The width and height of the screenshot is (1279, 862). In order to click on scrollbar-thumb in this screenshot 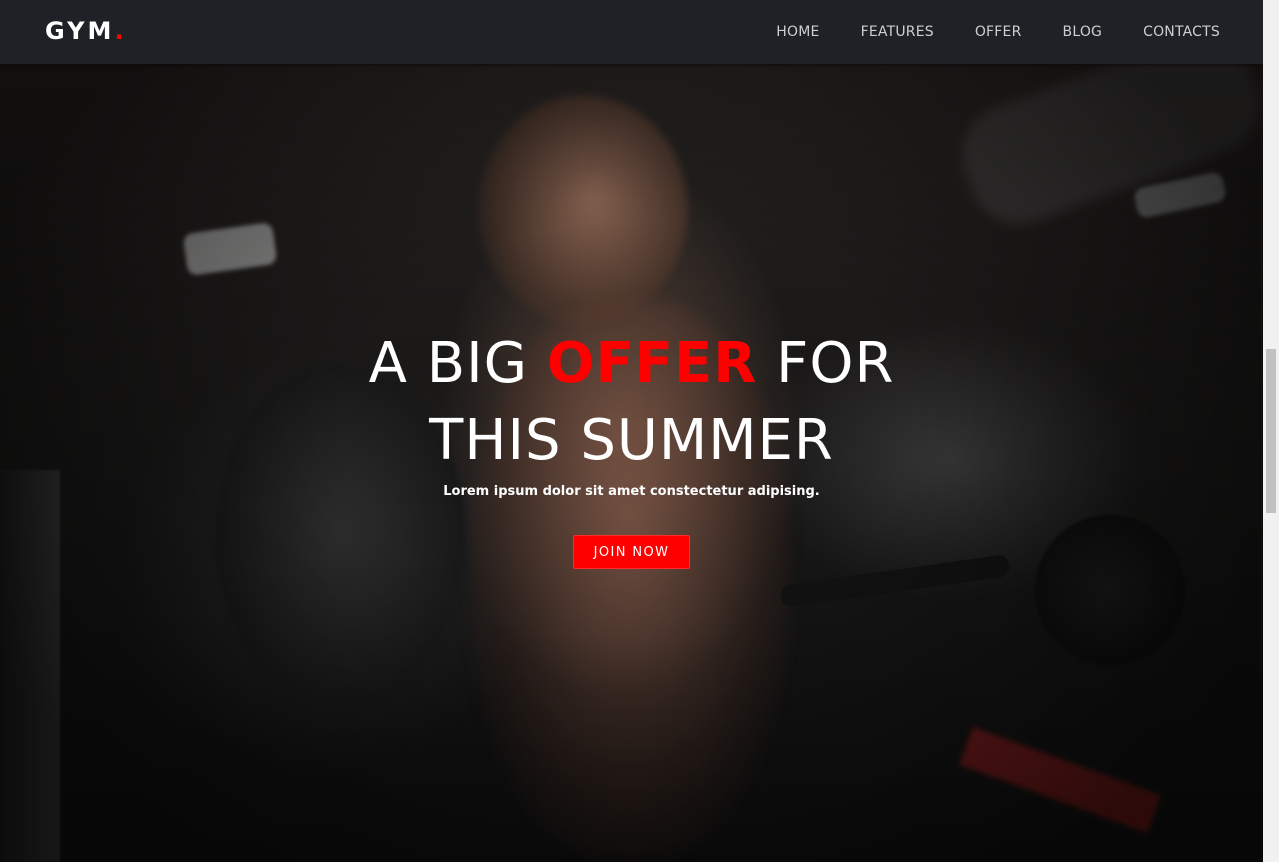, I will do `click(1271, 431)`.